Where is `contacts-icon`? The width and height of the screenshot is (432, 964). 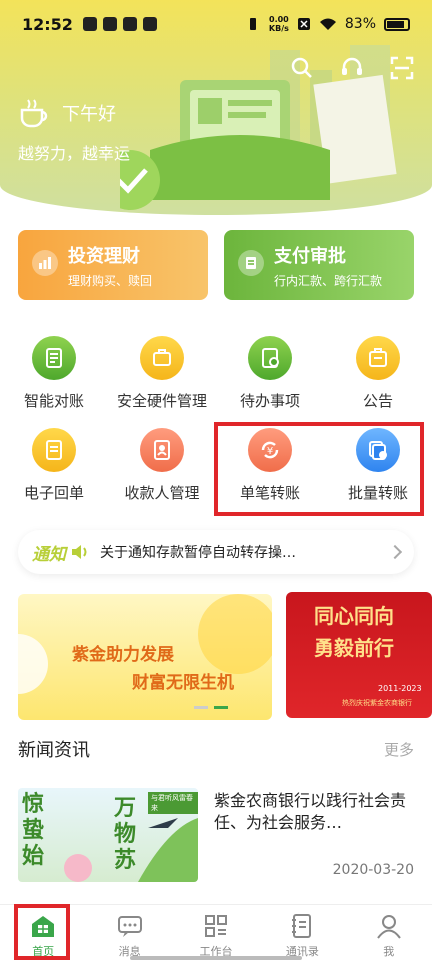
contacts-icon is located at coordinates (302, 926).